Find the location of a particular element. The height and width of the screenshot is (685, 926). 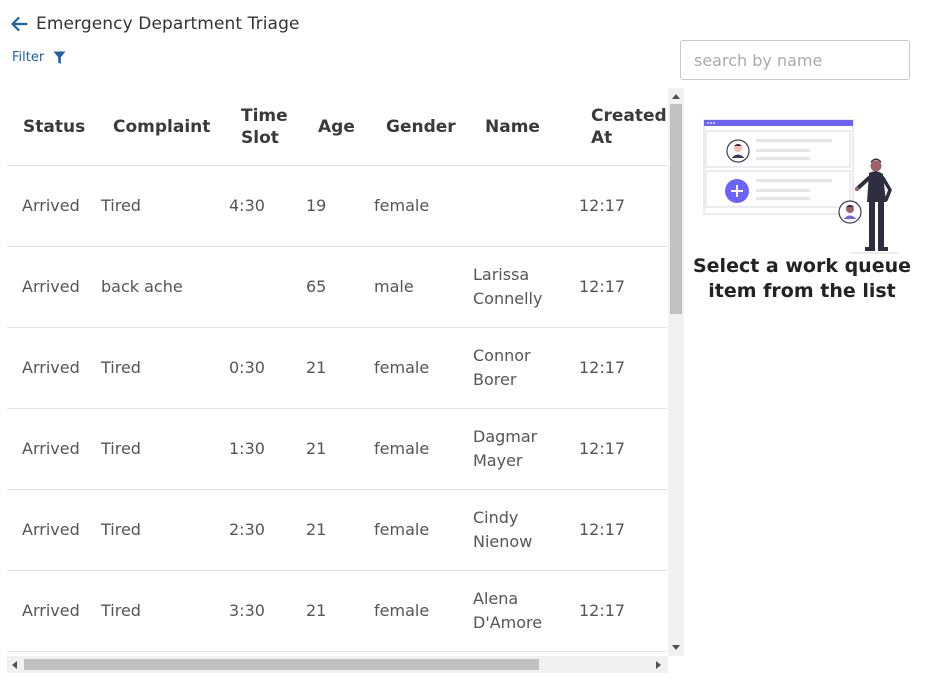

arrow-left-icon is located at coordinates (19, 24).